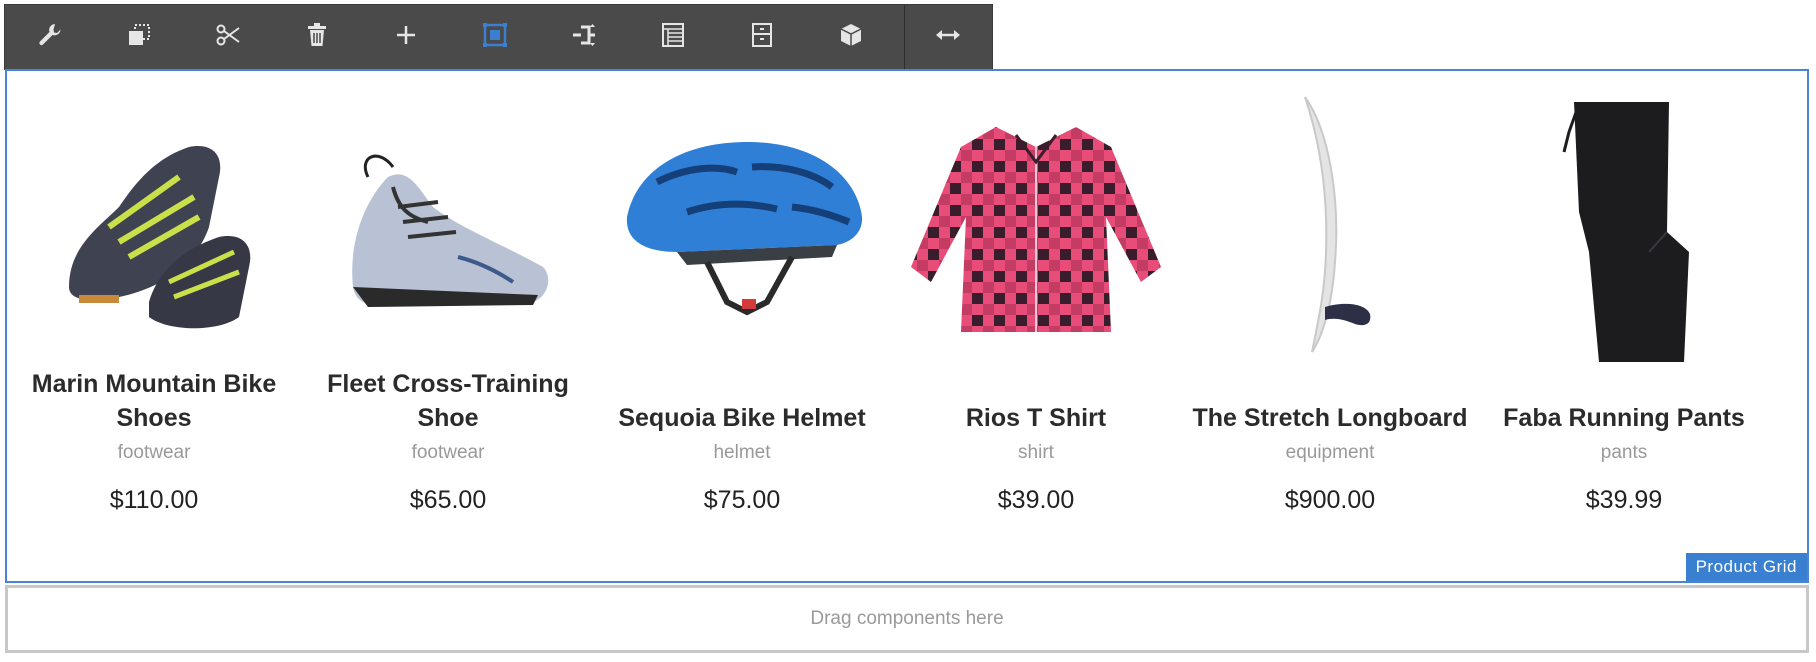 The height and width of the screenshot is (662, 1816). What do you see at coordinates (154, 401) in the screenshot?
I see `product-name: Marin Mountain Bike Shoes` at bounding box center [154, 401].